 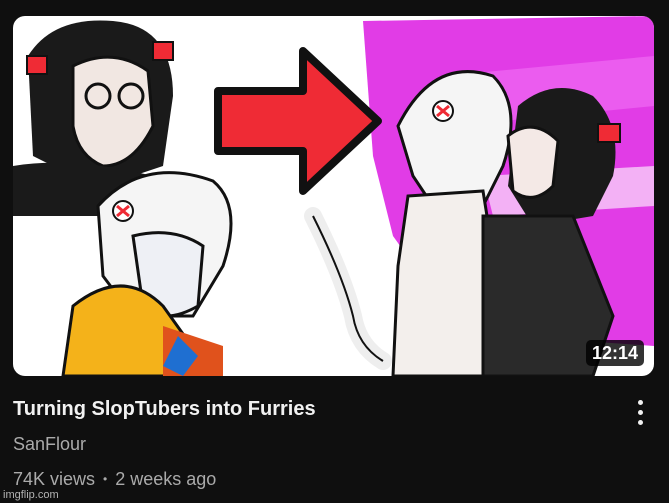 What do you see at coordinates (640, 412) in the screenshot?
I see `more-vert-icon` at bounding box center [640, 412].